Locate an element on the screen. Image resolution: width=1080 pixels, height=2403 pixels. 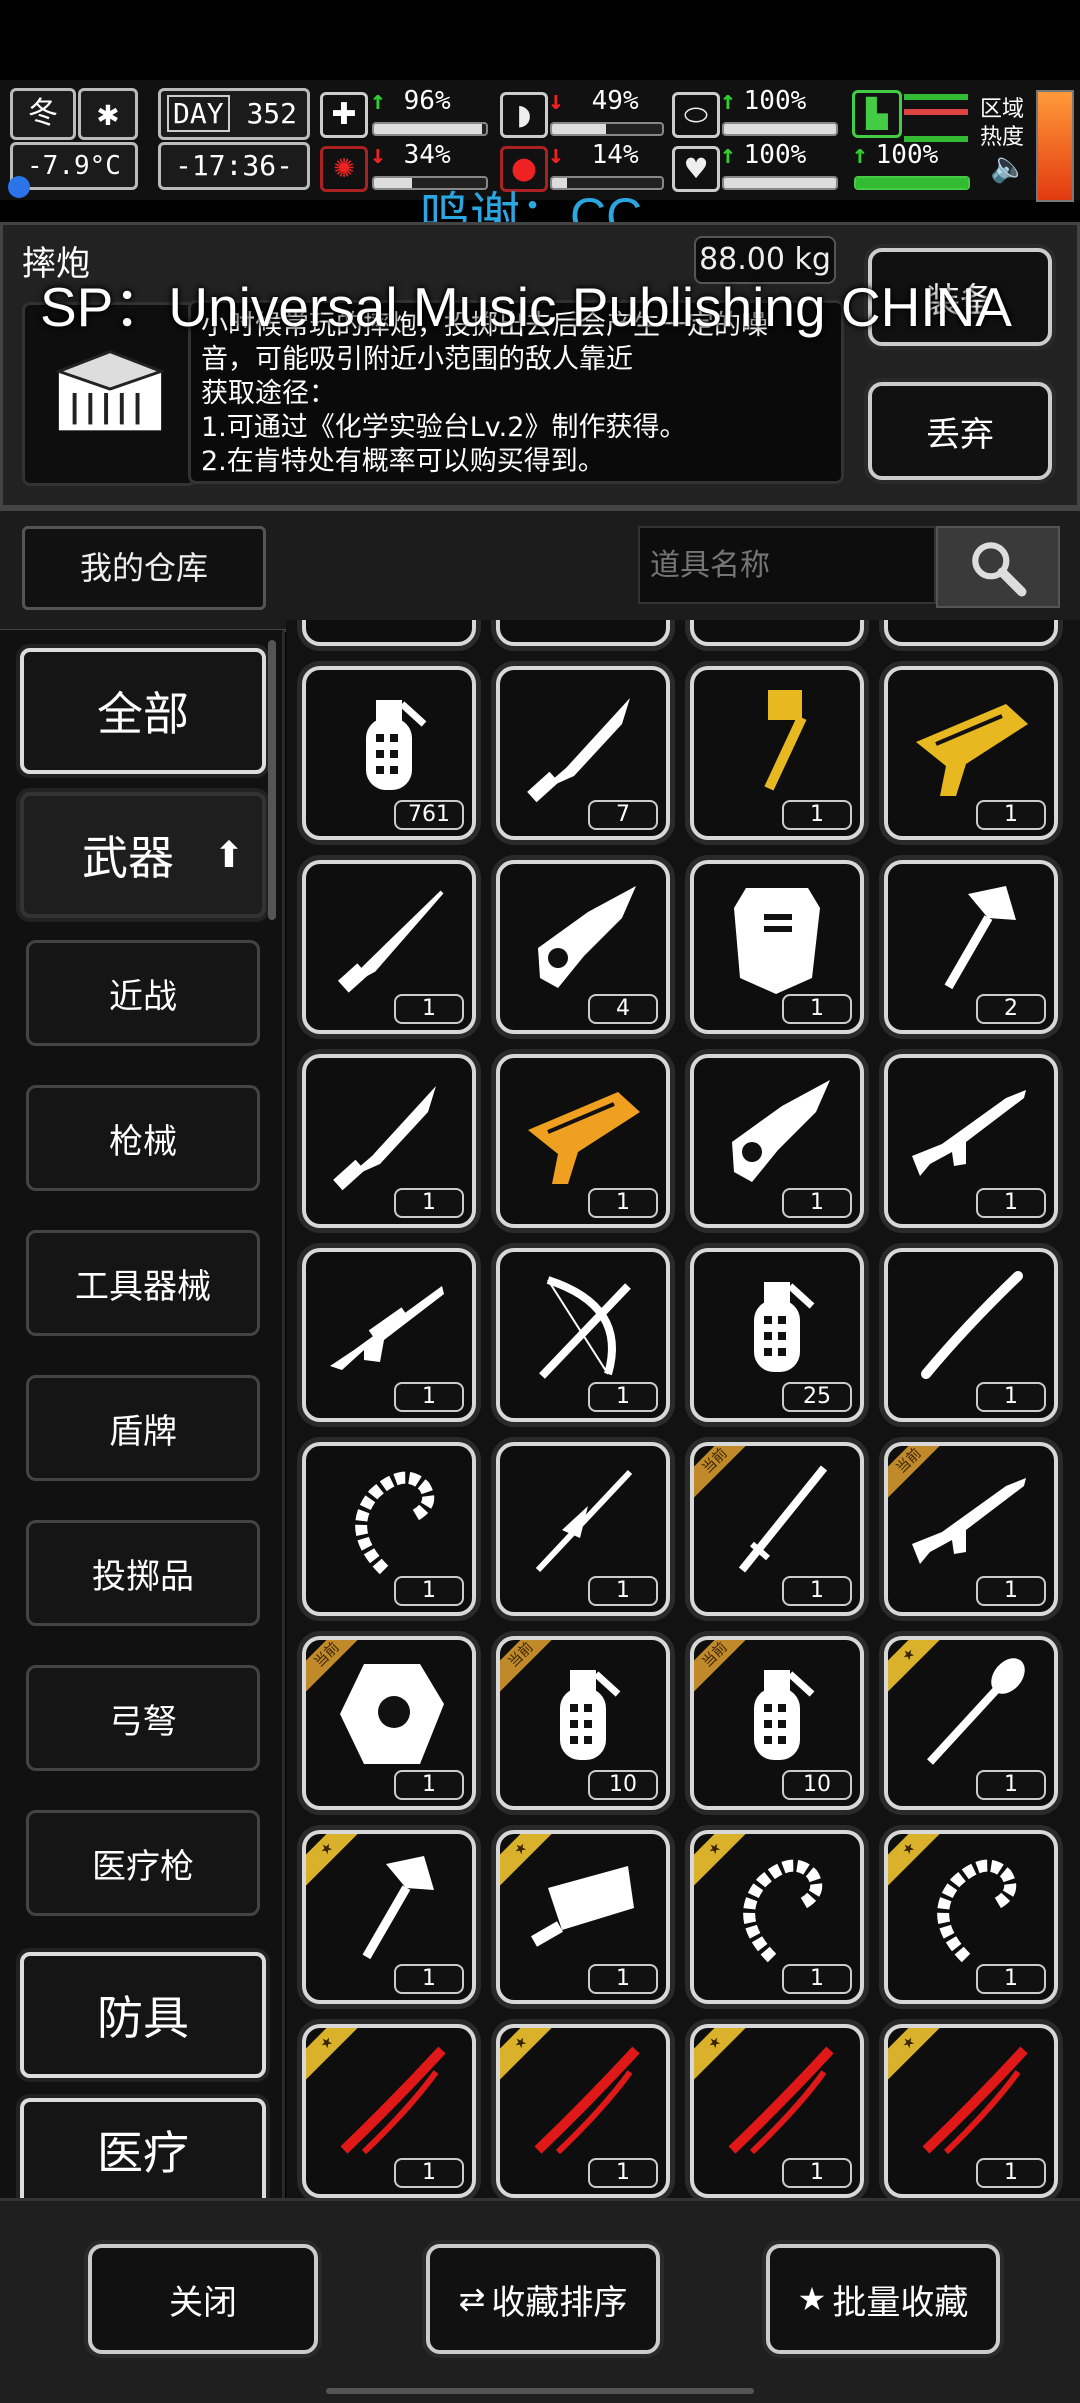
item-count: 2 is located at coordinates (1011, 1009).